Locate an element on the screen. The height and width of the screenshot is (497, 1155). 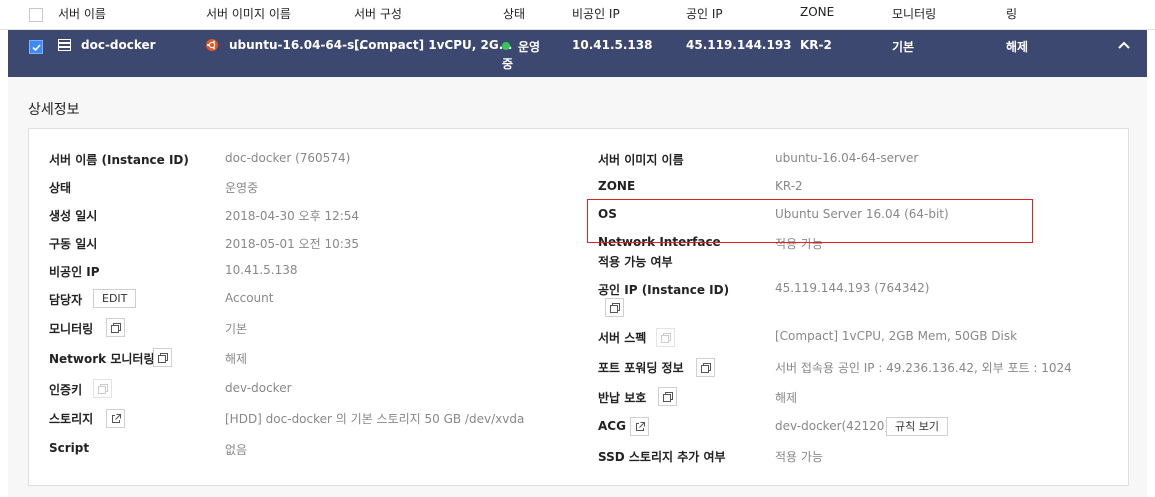
label-acg: ACG is located at coordinates (612, 426).